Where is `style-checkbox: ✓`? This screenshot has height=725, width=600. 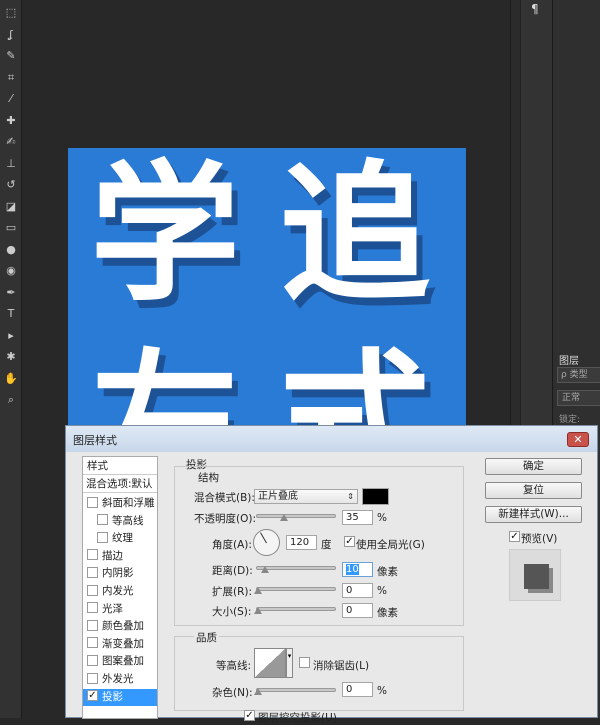
style-checkbox: ✓ is located at coordinates (92, 696).